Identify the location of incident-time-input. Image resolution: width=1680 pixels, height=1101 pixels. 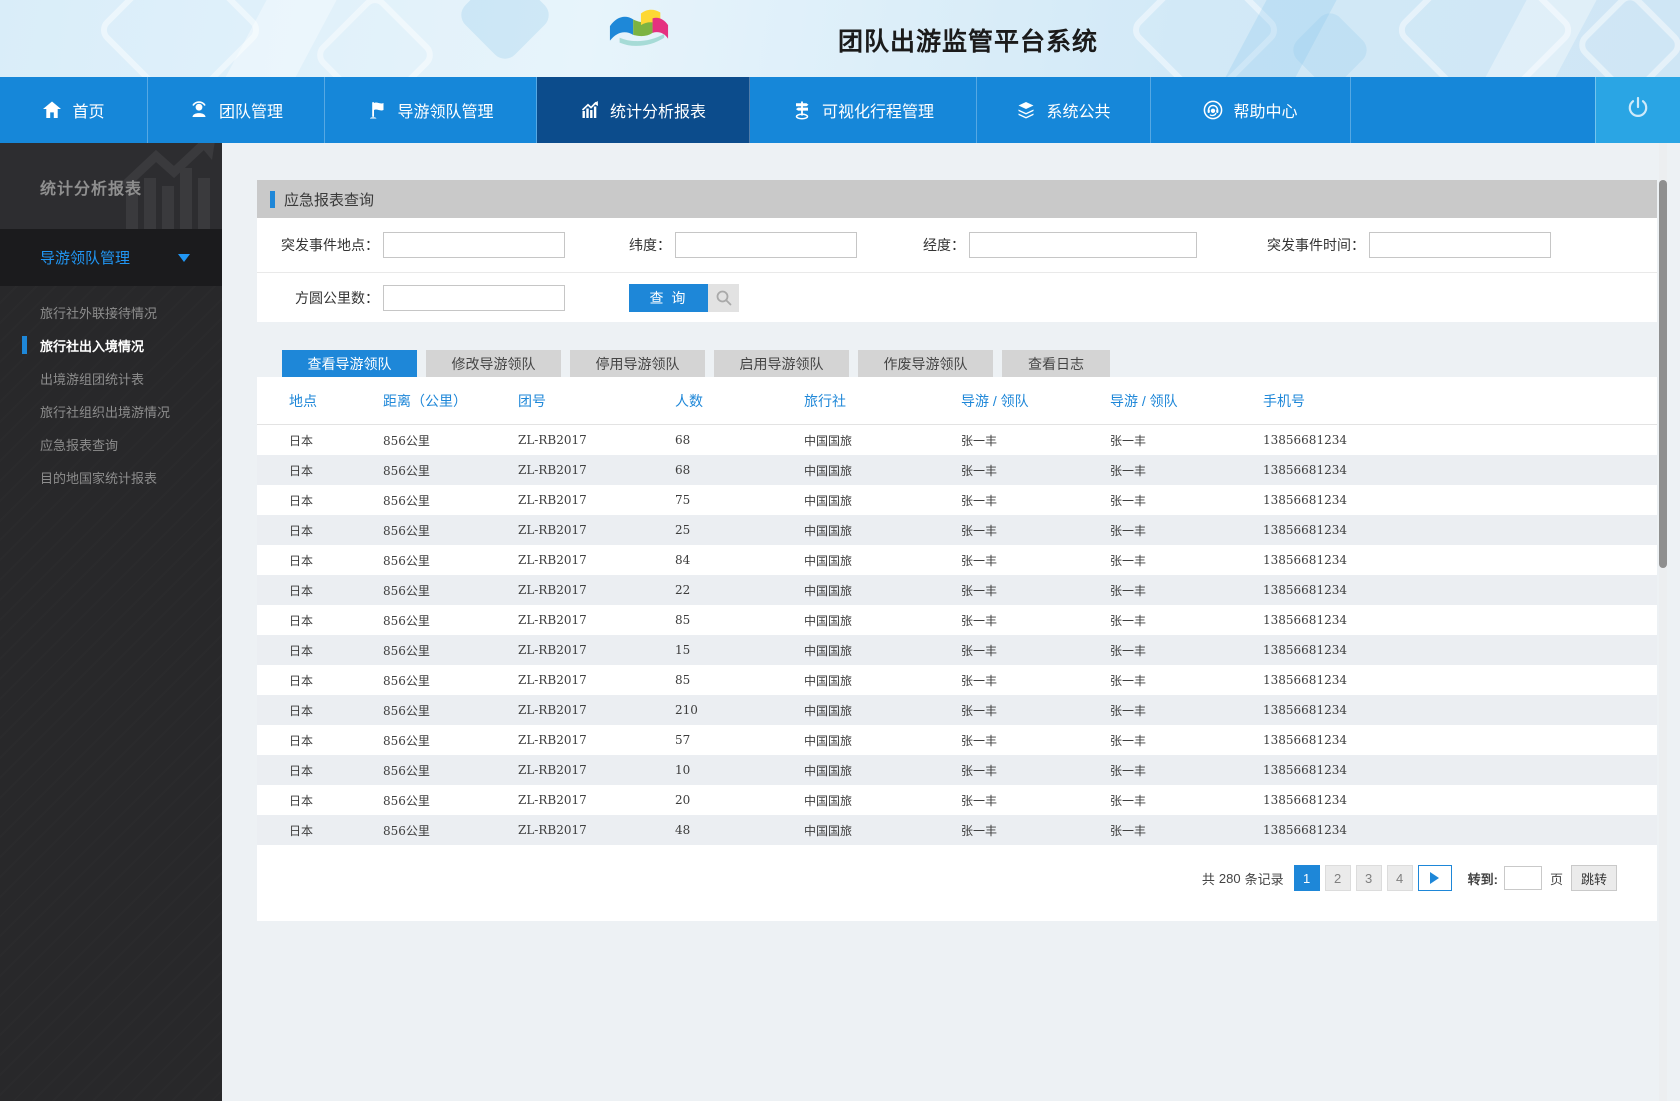
(1460, 245).